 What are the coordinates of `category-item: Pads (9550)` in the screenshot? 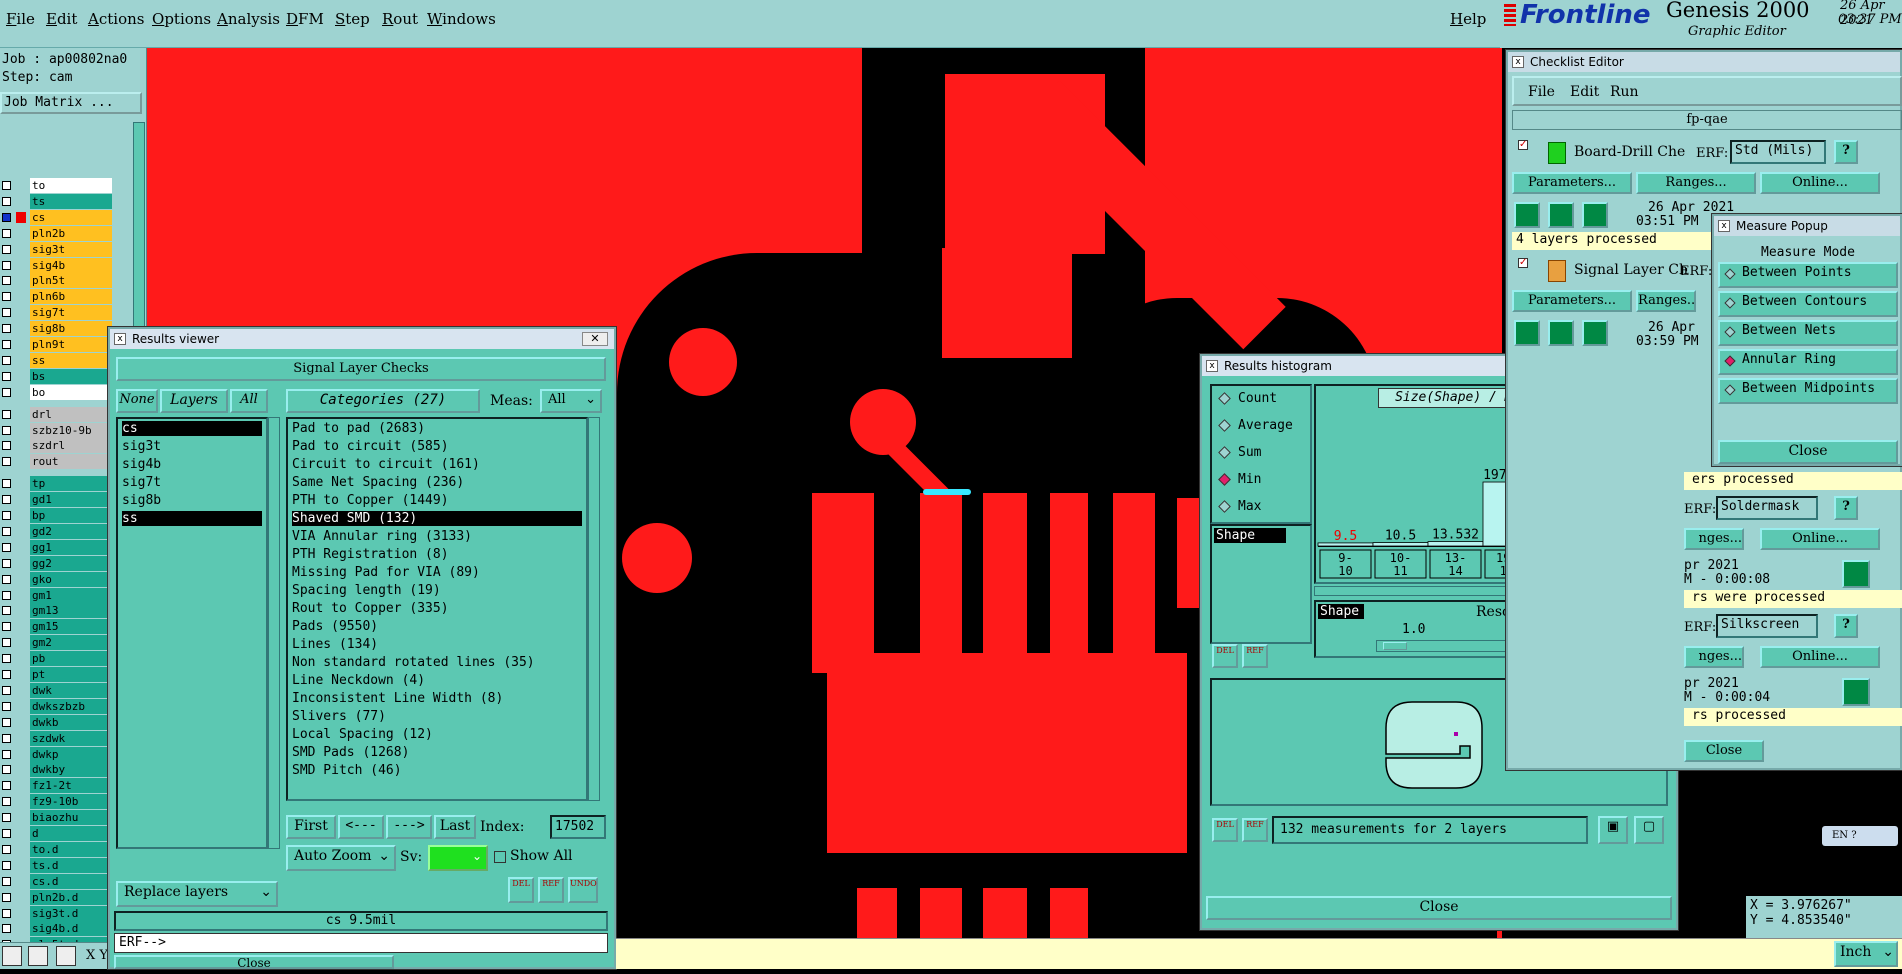 It's located at (437, 626).